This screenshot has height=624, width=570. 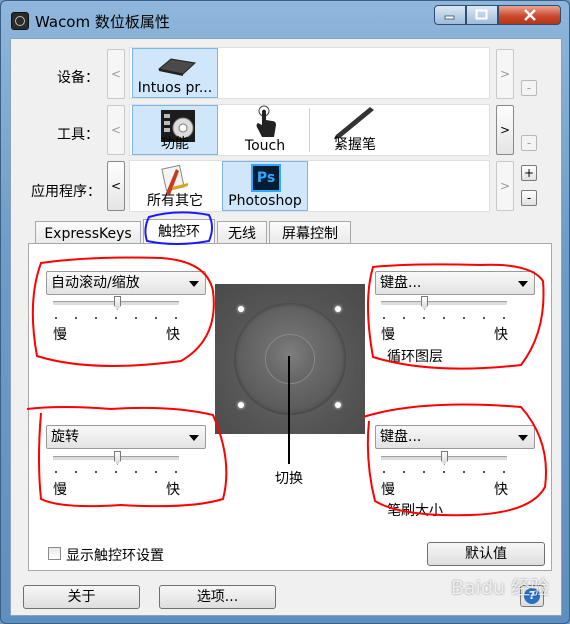 What do you see at coordinates (78, 78) in the screenshot?
I see `device-row-label: 设备：` at bounding box center [78, 78].